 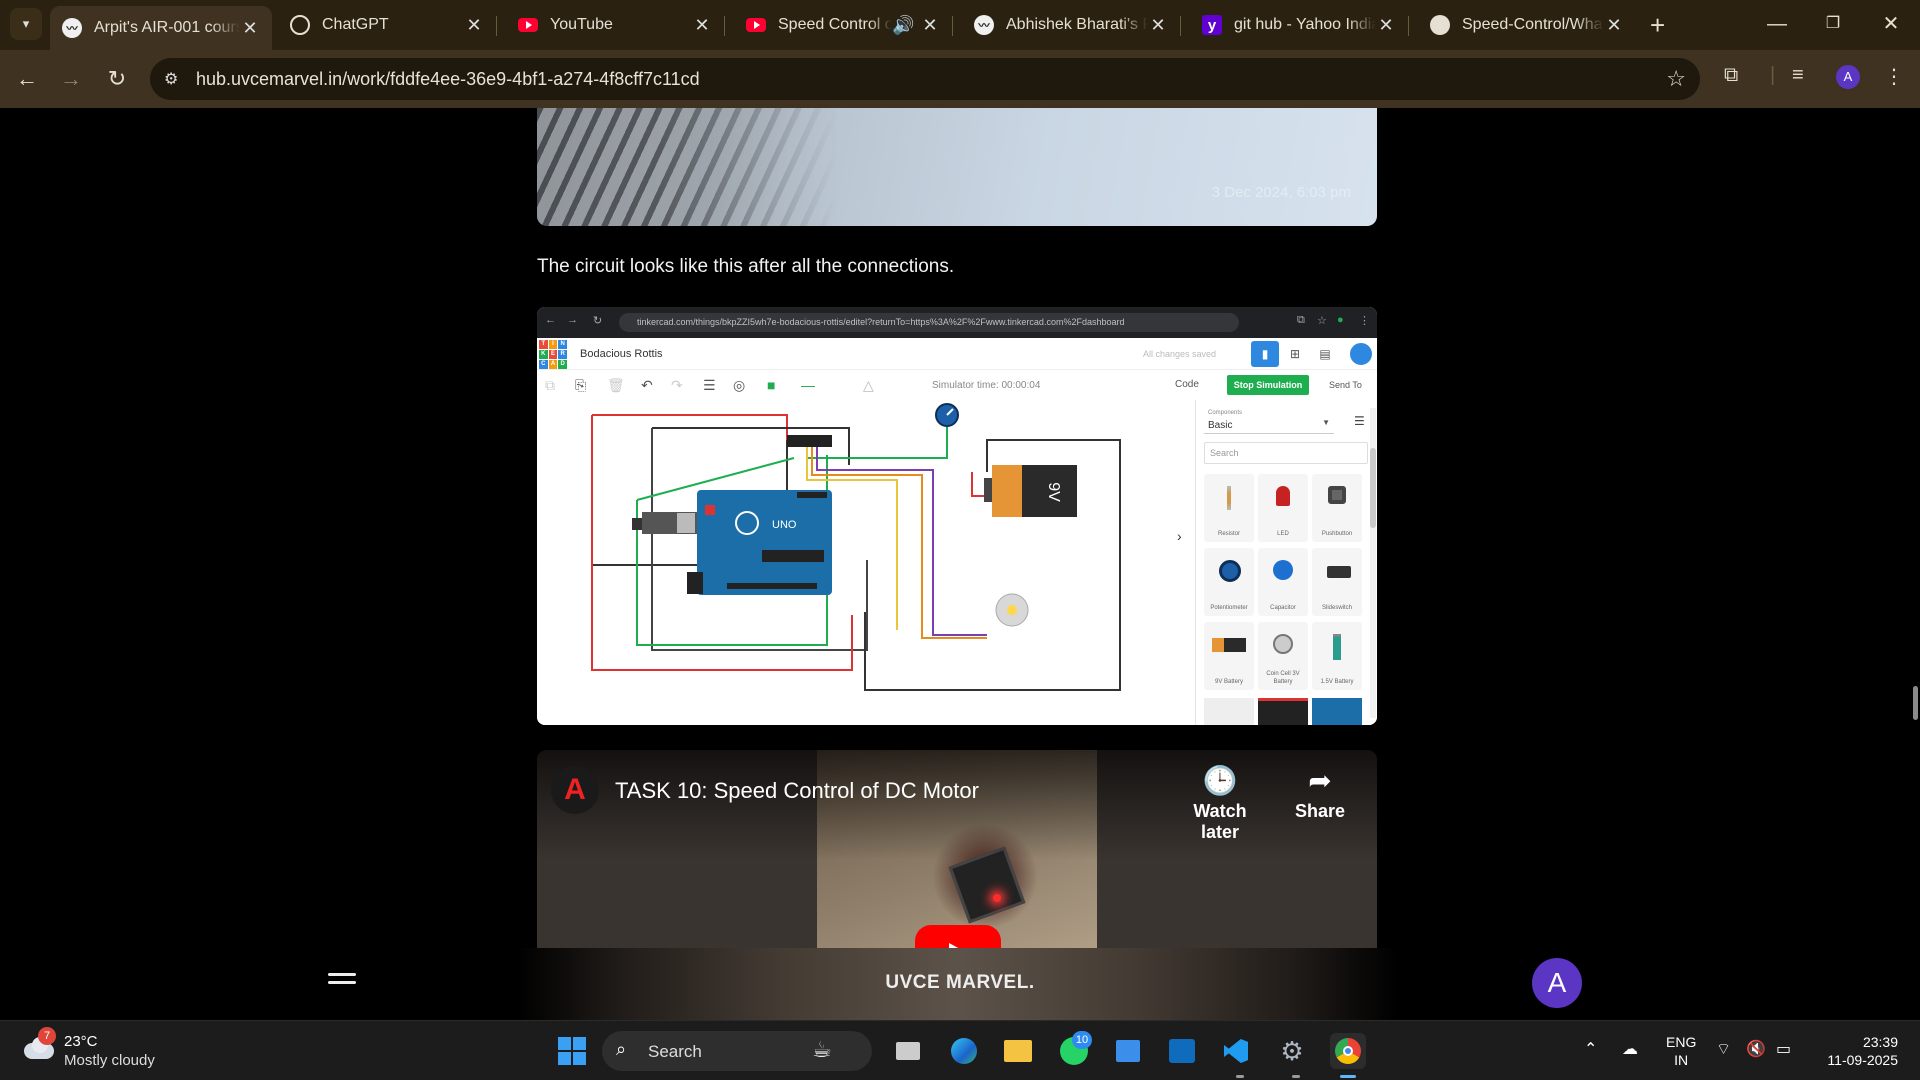 I want to click on tab-title: Speed Control of DC Motor, so click(x=835, y=24).